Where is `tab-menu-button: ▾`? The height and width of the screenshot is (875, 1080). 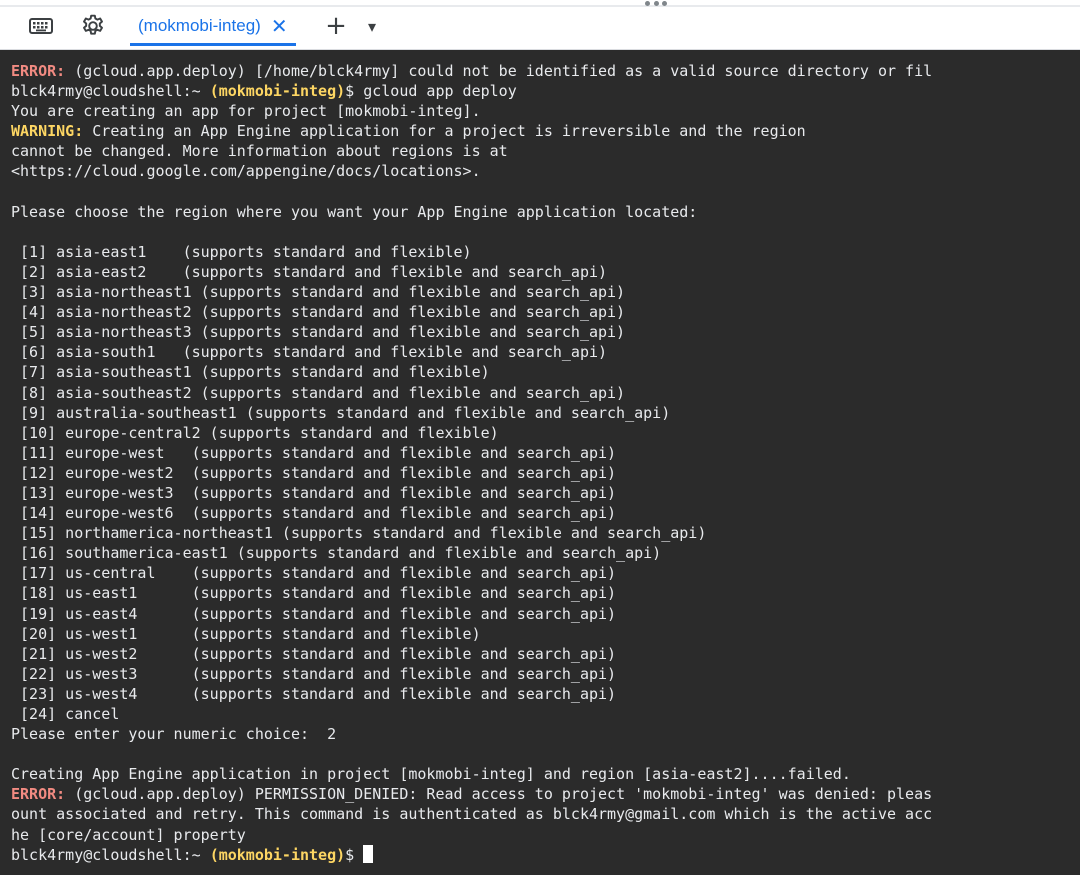
tab-menu-button: ▾ is located at coordinates (372, 26).